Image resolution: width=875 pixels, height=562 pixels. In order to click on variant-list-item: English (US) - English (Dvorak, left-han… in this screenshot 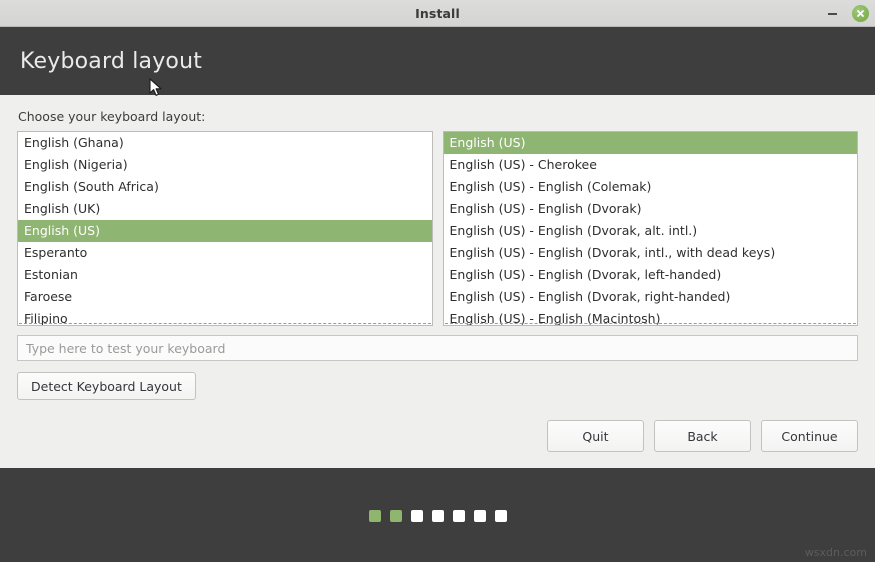, I will do `click(651, 275)`.